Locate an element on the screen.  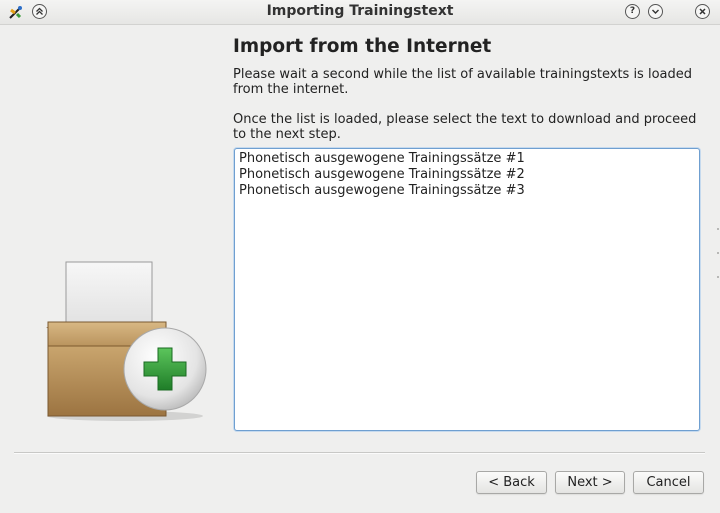
title-bar: Importing Trainingstext ? is located at coordinates (360, 12).